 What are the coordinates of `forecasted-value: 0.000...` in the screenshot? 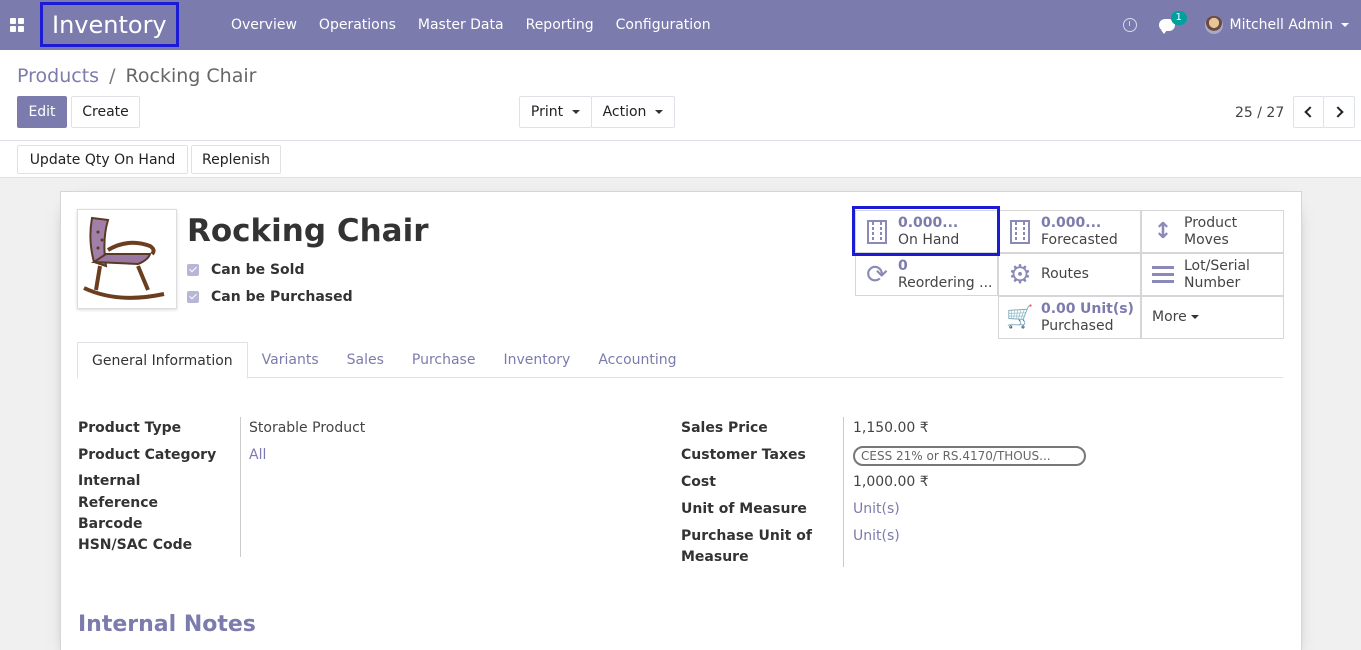 It's located at (1071, 222).